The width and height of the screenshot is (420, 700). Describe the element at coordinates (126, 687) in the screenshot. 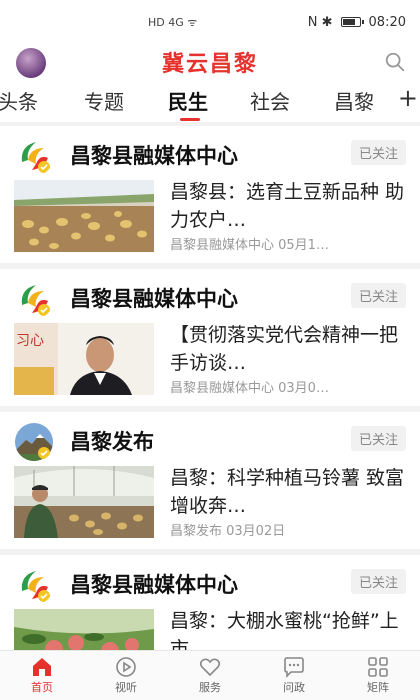

I see `nav-video-label: 视听` at that location.